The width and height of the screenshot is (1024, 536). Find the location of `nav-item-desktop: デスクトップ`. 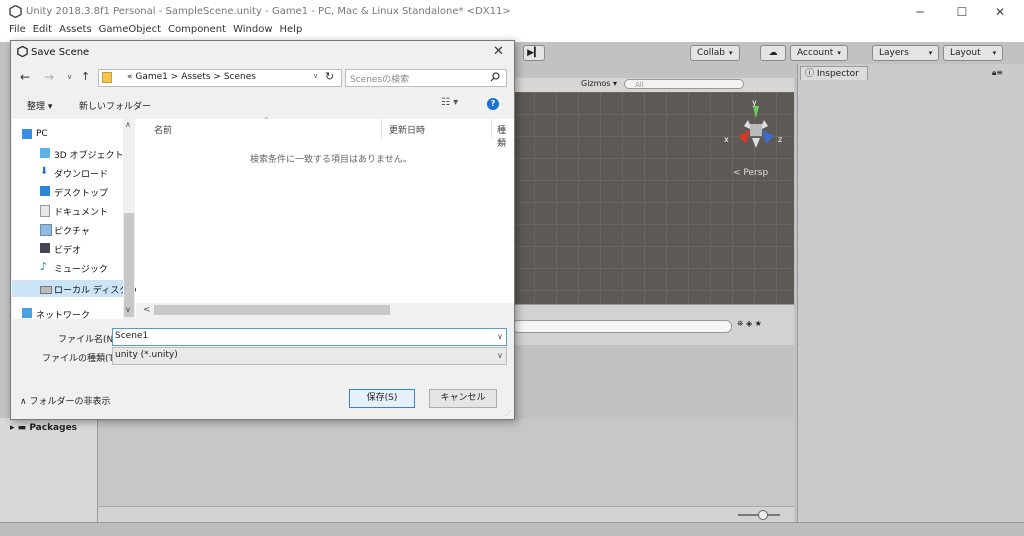

nav-item-desktop: デスクトップ is located at coordinates (74, 192).